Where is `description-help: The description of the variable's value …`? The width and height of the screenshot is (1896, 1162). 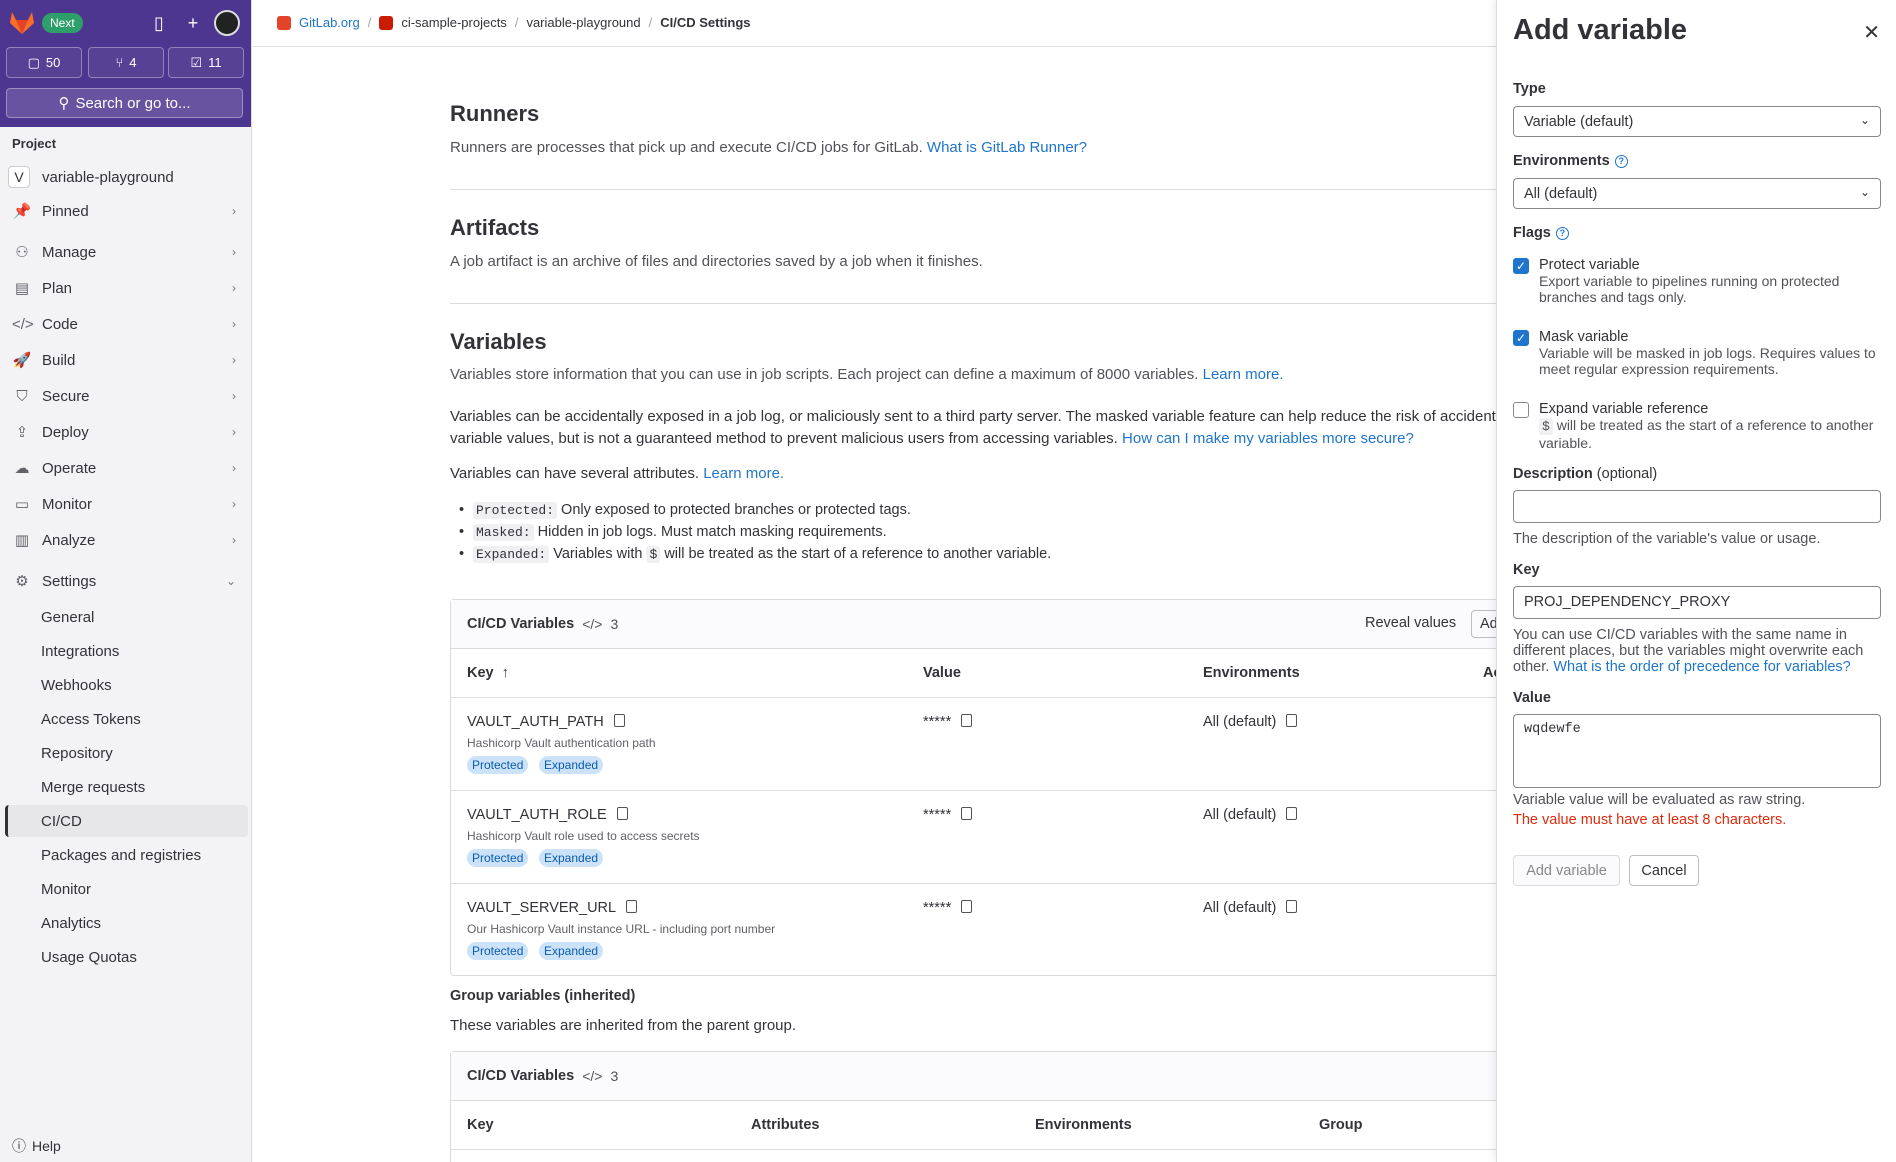 description-help: The description of the variable's value … is located at coordinates (1667, 539).